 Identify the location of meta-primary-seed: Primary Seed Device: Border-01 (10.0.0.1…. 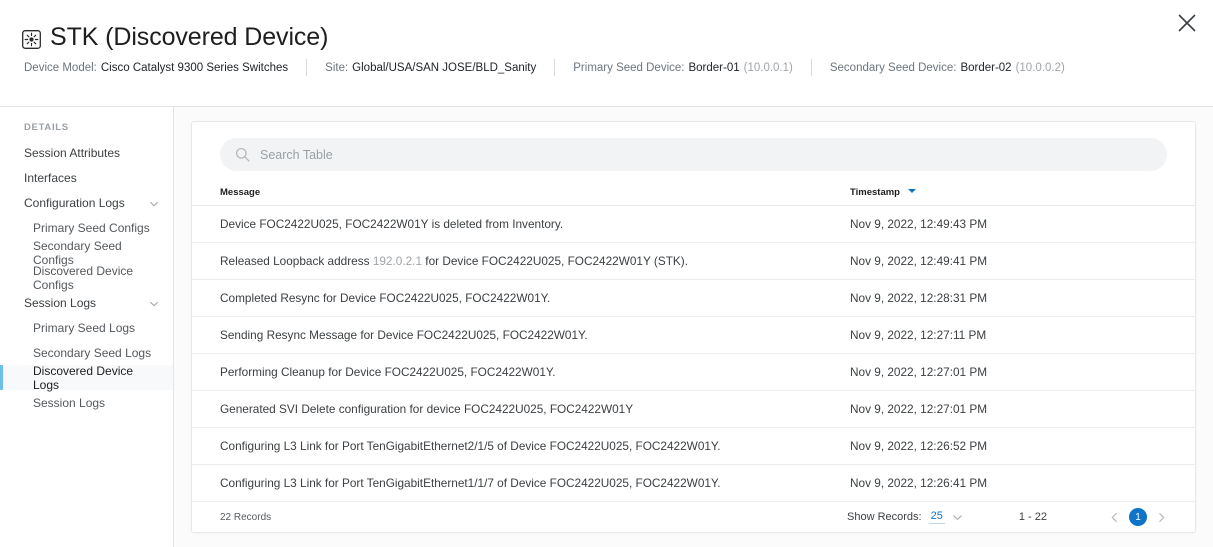
(683, 68).